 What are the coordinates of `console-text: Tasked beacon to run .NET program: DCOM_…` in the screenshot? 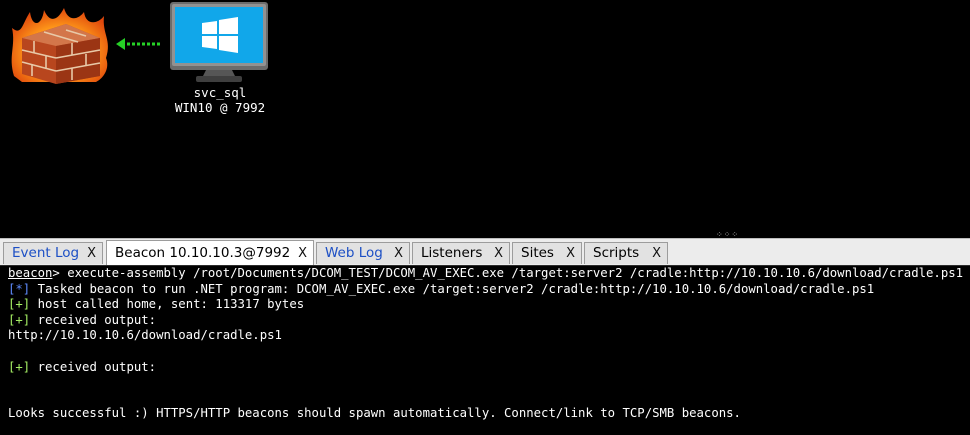 It's located at (452, 288).